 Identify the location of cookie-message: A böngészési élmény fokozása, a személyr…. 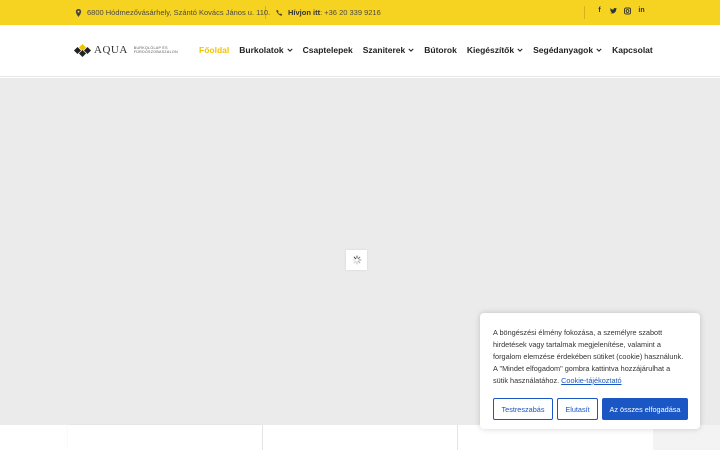
(588, 356).